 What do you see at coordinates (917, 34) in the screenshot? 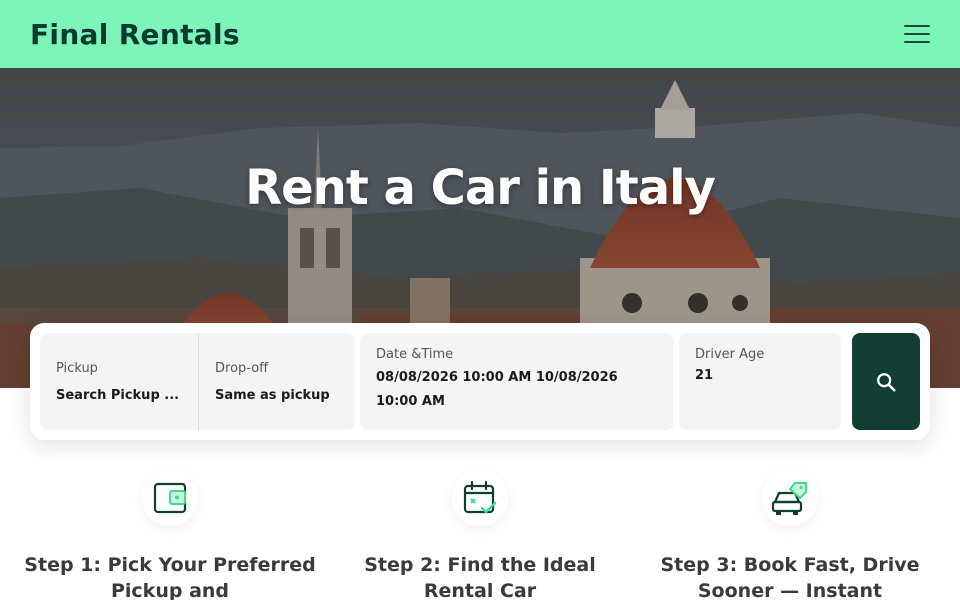
I see `hamburger-menu-icon` at bounding box center [917, 34].